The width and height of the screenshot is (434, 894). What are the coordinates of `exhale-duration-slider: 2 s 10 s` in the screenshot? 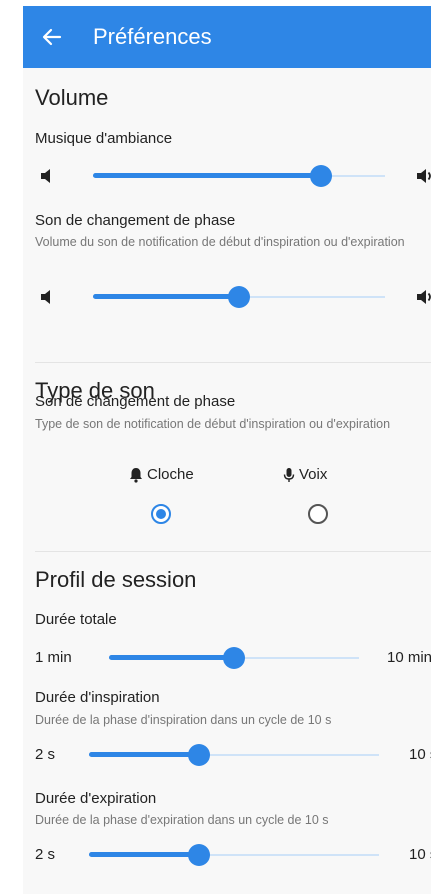 It's located at (227, 855).